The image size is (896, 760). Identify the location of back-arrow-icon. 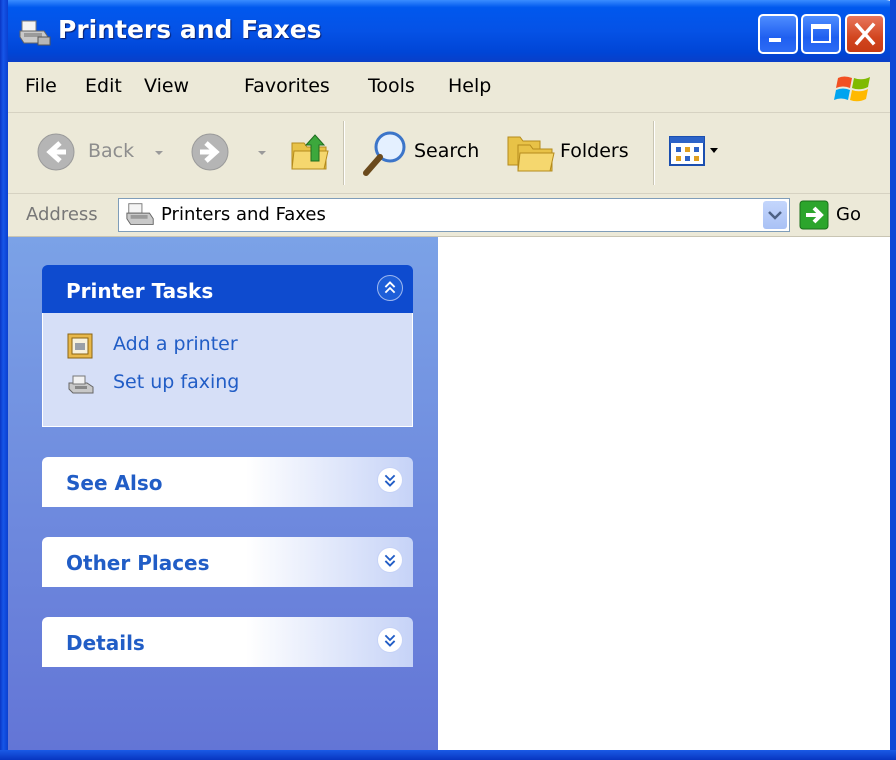
(56, 152).